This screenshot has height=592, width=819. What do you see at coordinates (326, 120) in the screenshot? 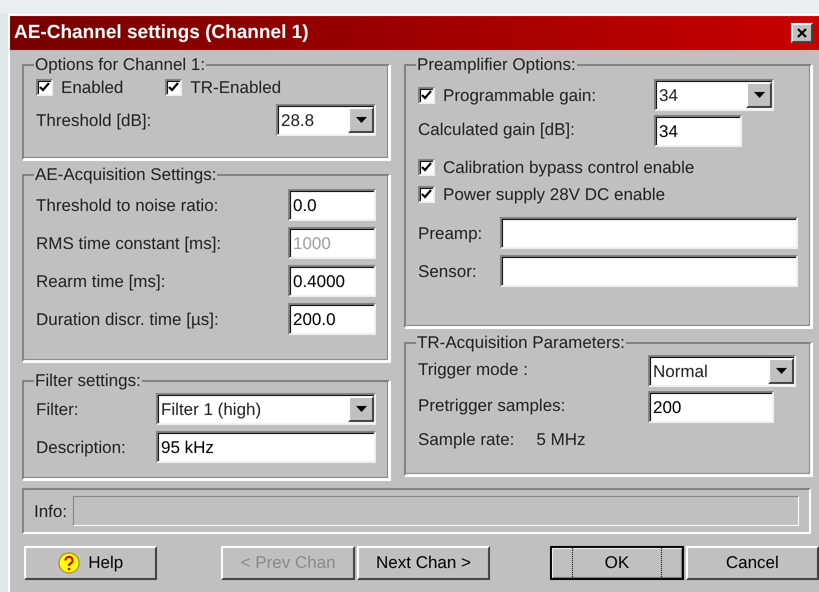
I see `dropdown: 28.8` at bounding box center [326, 120].